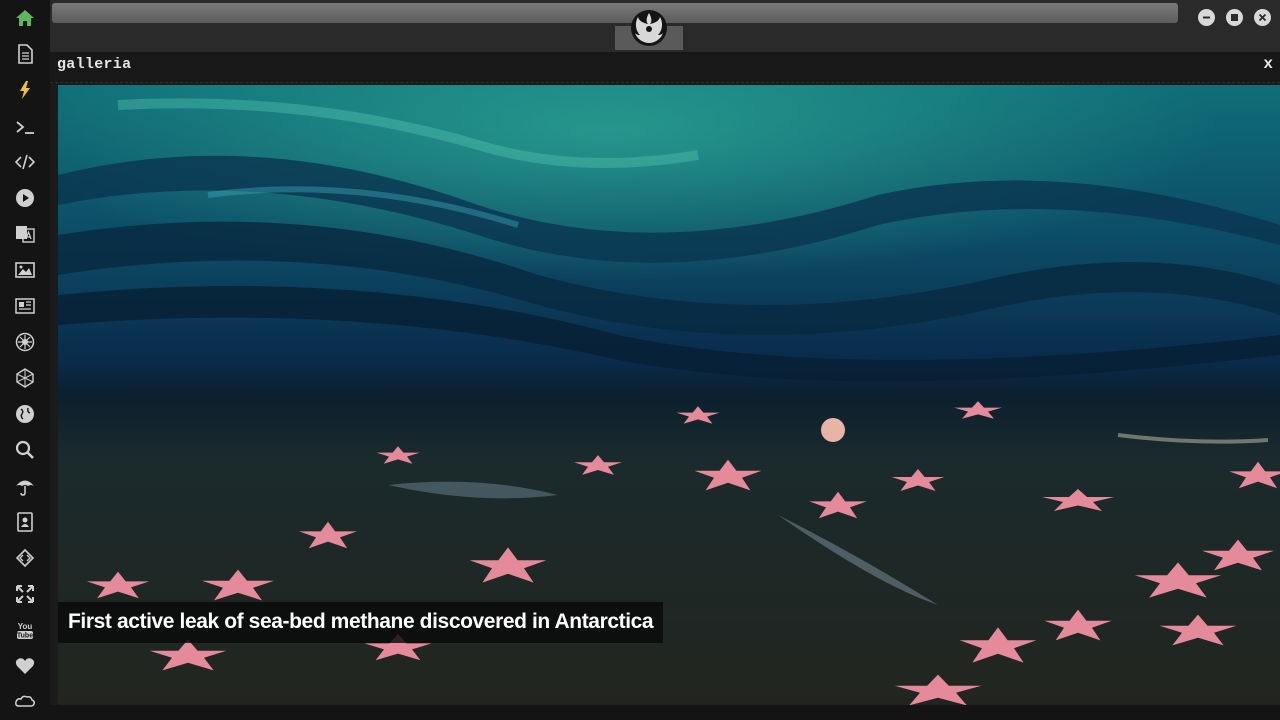  Describe the element at coordinates (25, 636) in the screenshot. I see `svg-text: Tube` at that location.